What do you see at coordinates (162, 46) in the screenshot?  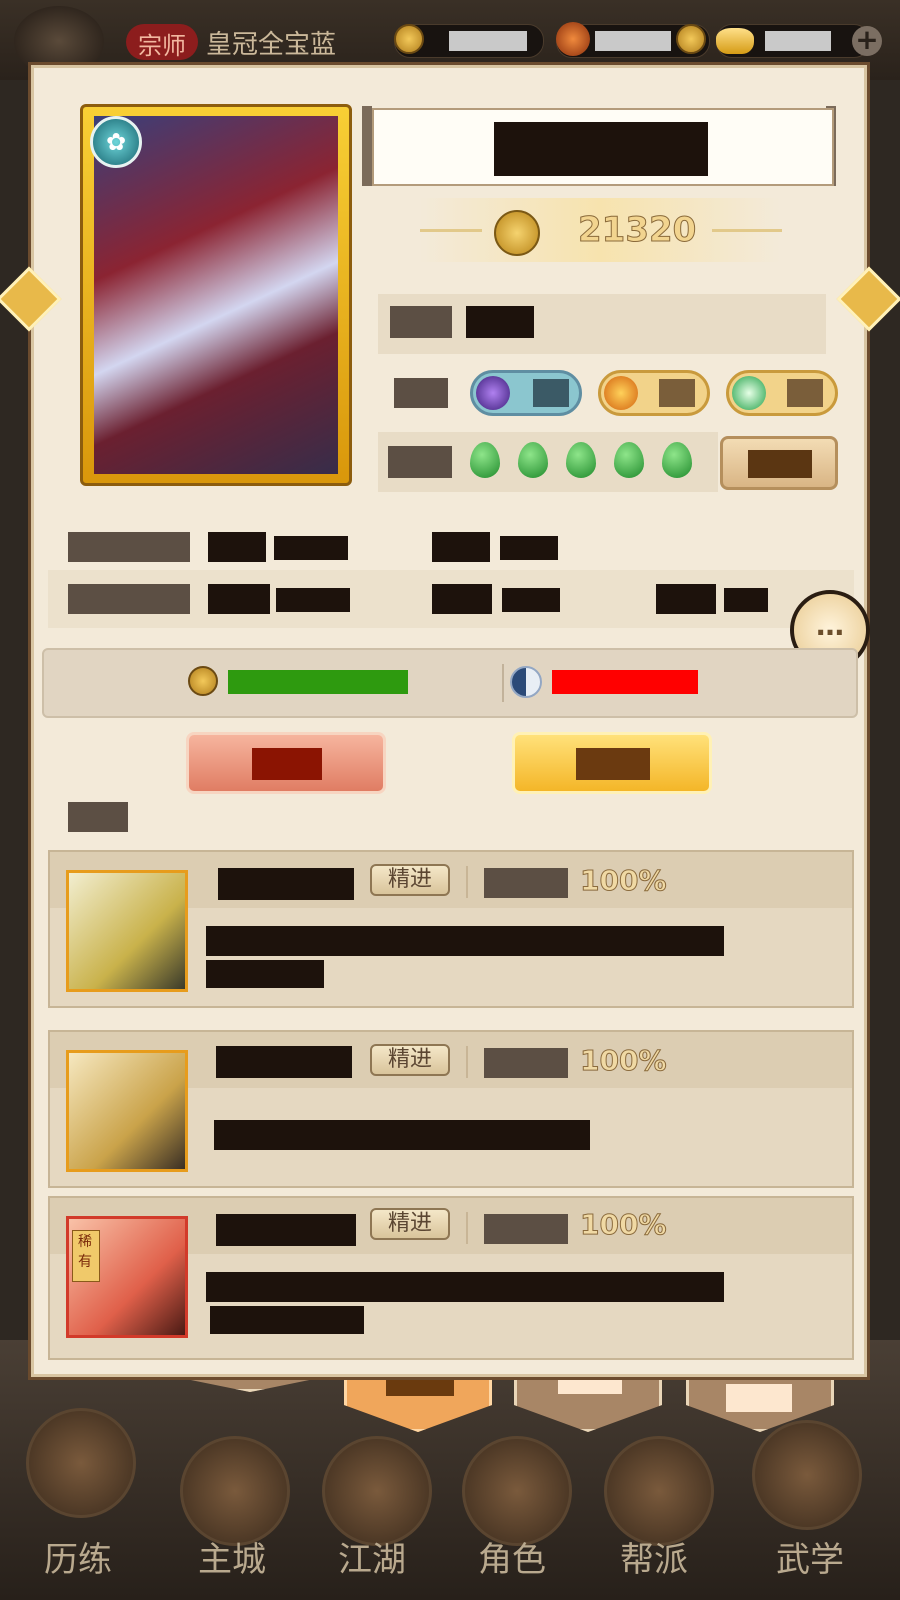 I see `rank-label: 宗师` at bounding box center [162, 46].